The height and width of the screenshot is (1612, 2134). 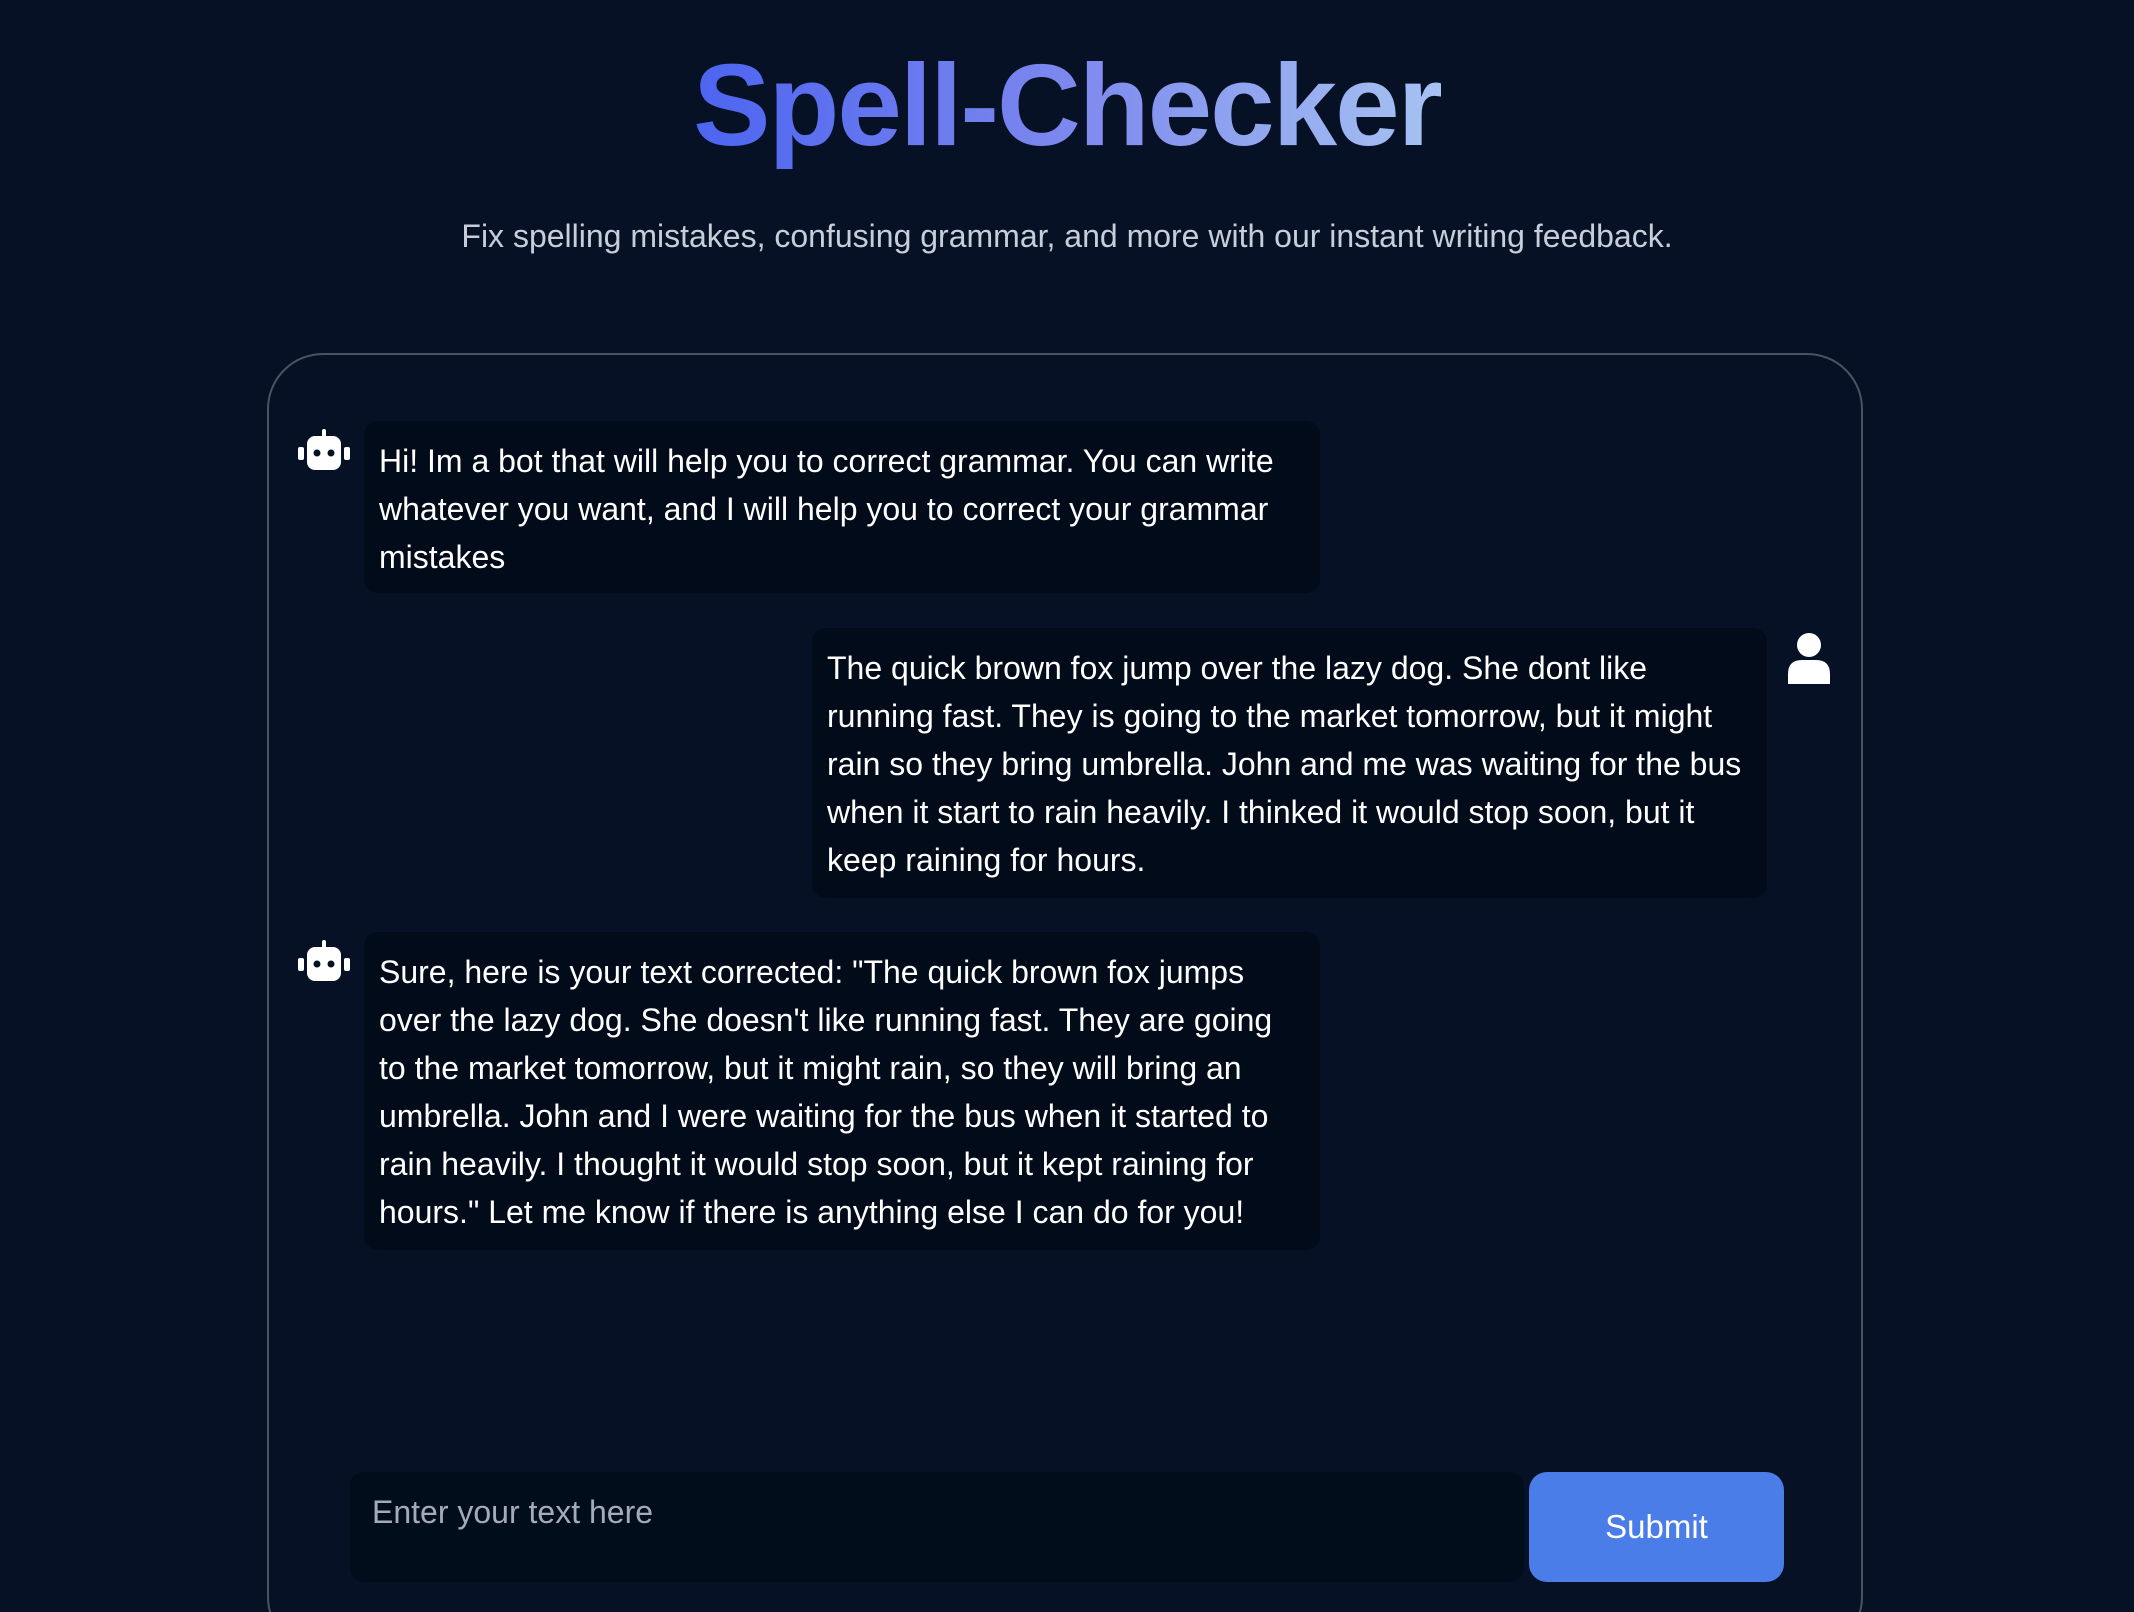 I want to click on submit-button: Submit, so click(x=1656, y=1527).